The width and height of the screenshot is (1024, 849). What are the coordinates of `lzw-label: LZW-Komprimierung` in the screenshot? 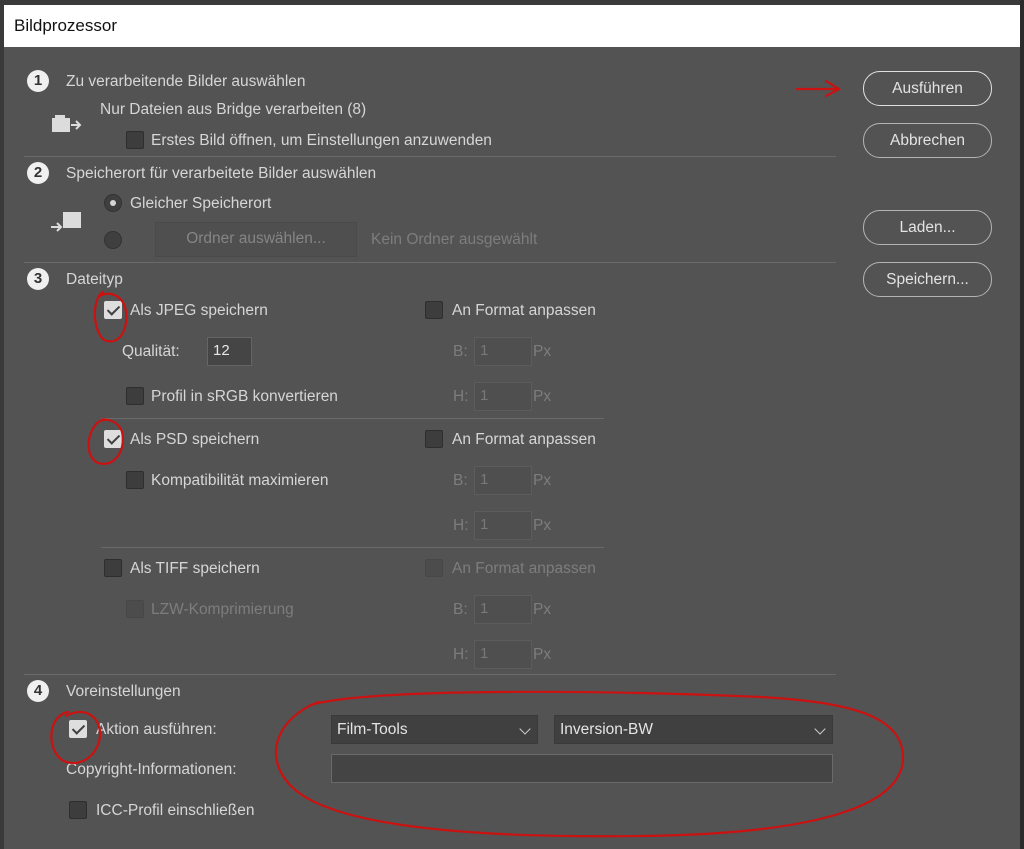 It's located at (222, 609).